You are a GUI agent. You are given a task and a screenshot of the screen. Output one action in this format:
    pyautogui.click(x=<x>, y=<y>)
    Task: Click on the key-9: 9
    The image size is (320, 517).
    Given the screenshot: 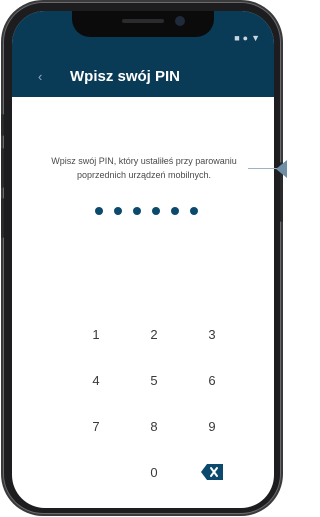 What is the action you would take?
    pyautogui.click(x=212, y=426)
    